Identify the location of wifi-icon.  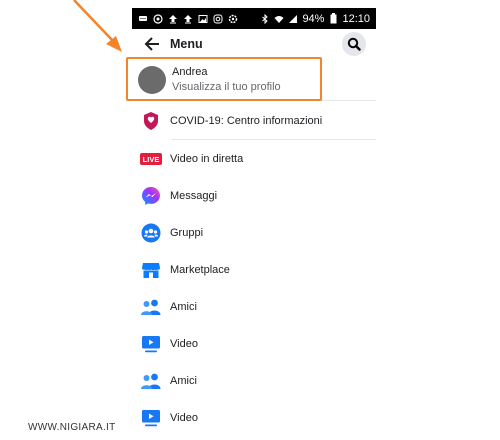
(279, 19).